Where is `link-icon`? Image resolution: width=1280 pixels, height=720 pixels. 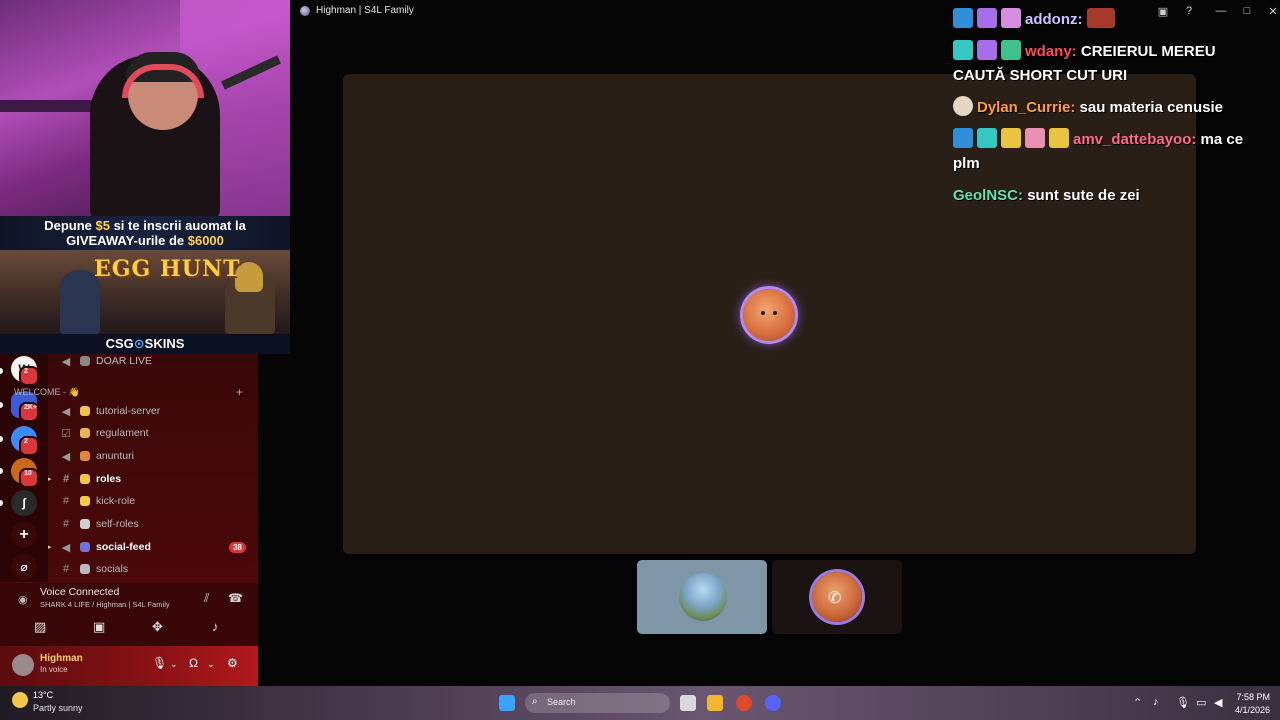
link-icon is located at coordinates (85, 569).